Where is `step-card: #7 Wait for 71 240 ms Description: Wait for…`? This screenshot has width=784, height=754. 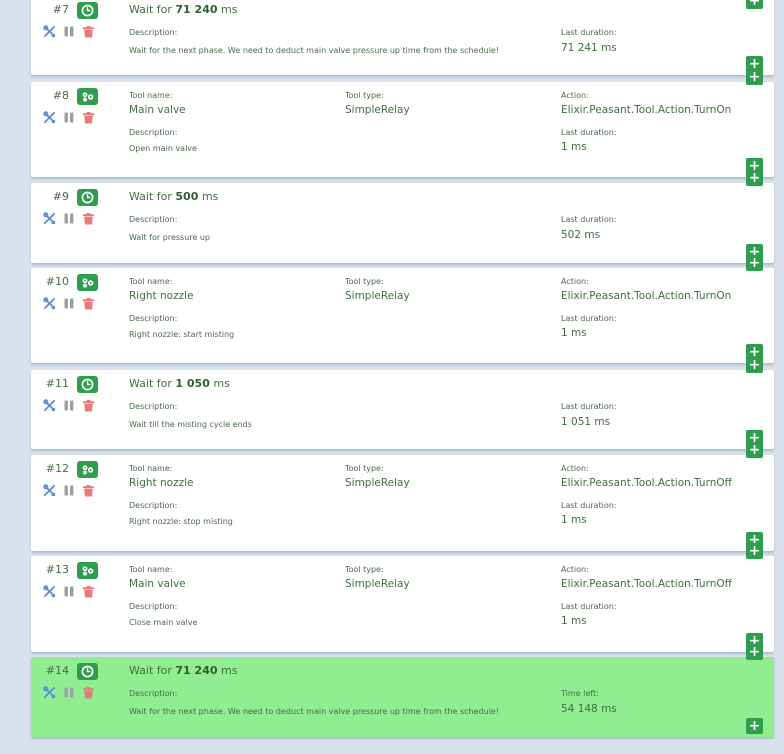
step-card: #7 Wait for 71 240 ms Description: Wait for… is located at coordinates (402, 37).